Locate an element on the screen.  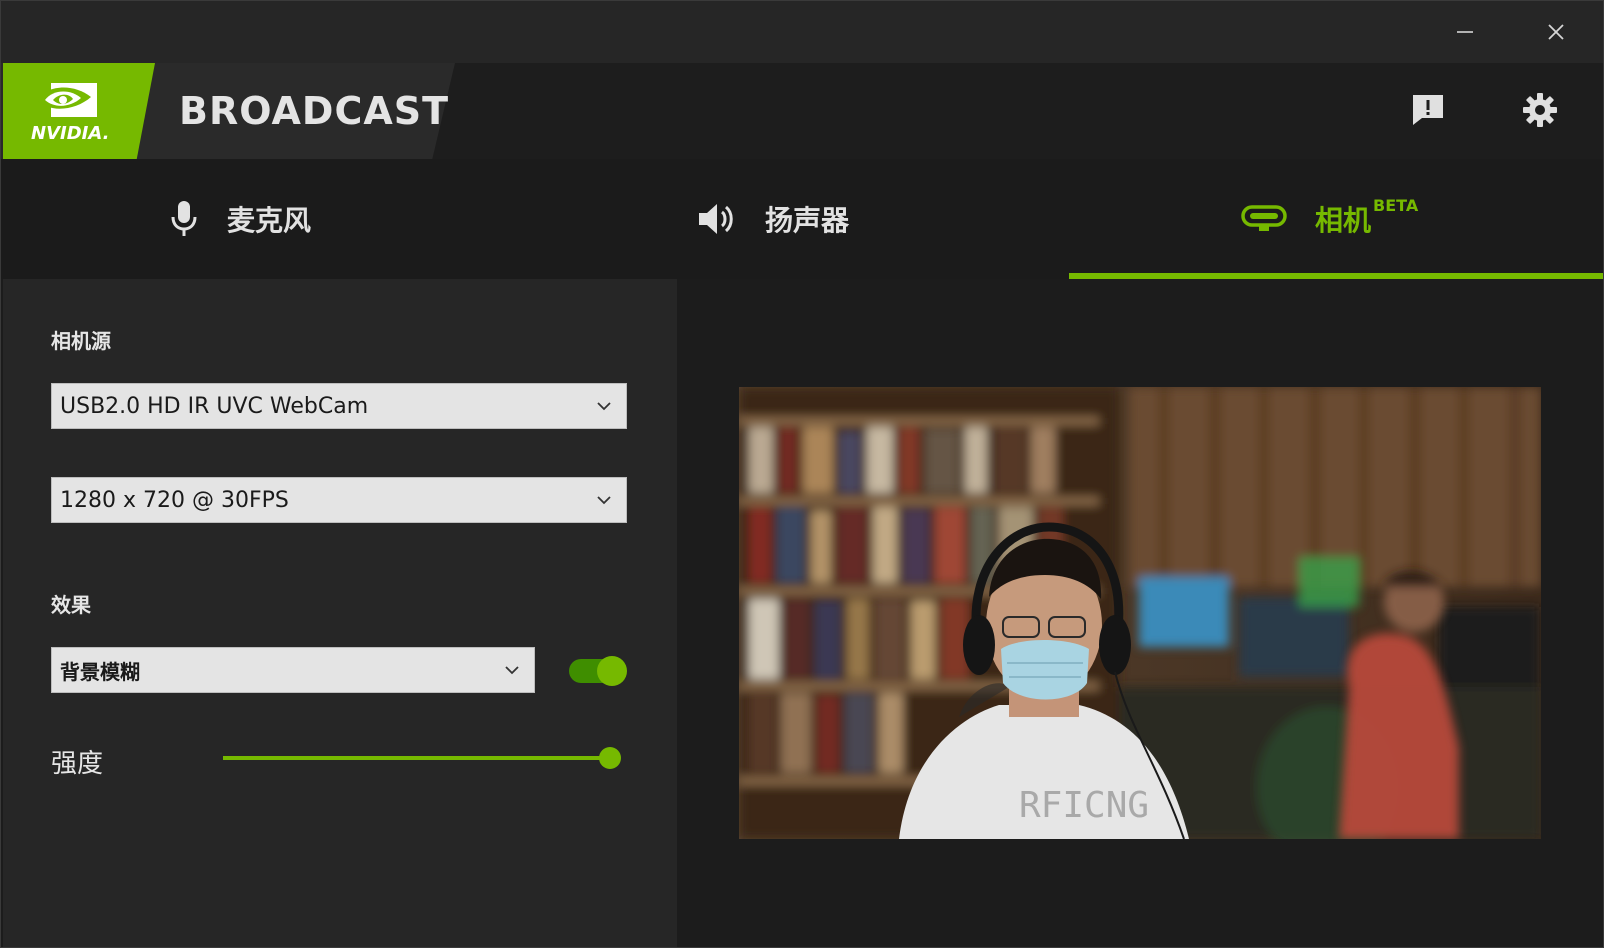
tab-bar: 麦克风 扬声器 相机 BETA is located at coordinates (802, 219).